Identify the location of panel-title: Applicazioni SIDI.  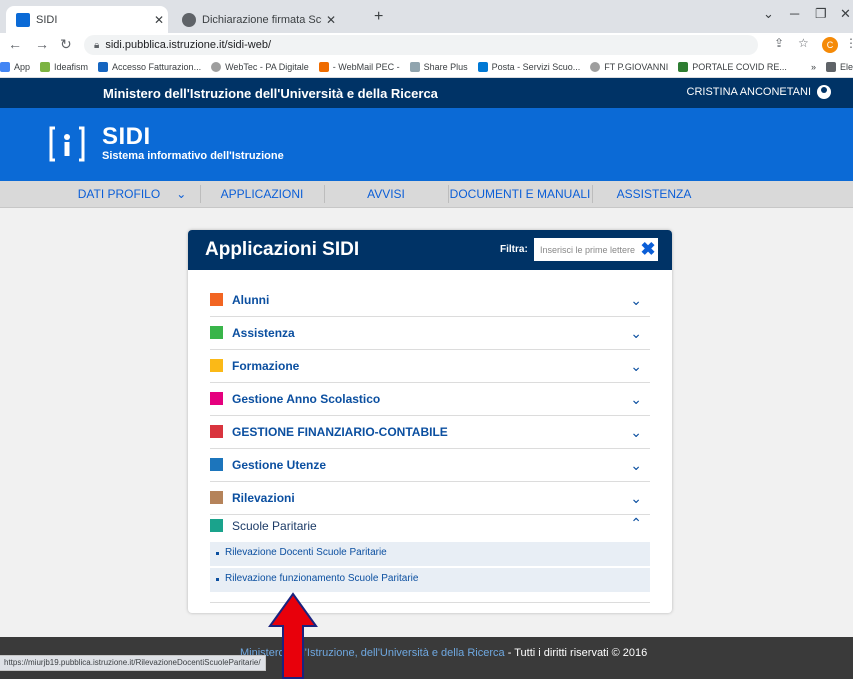
(282, 249).